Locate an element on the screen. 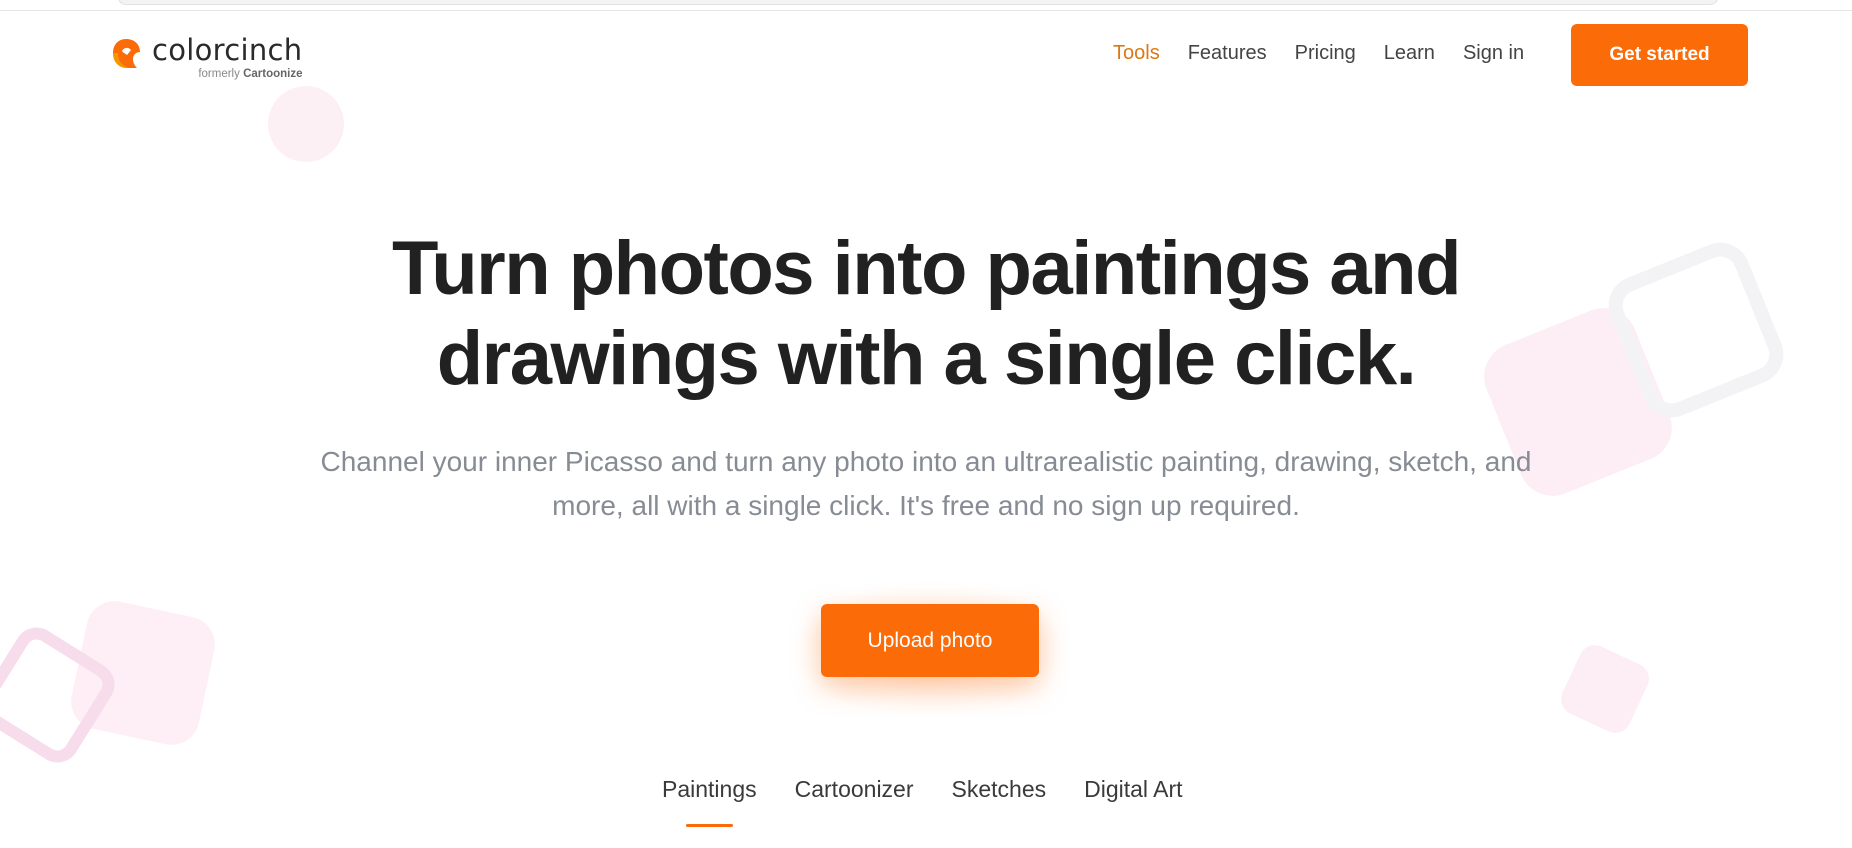 The width and height of the screenshot is (1852, 848). hero-title-line-1: Turn photos into paintings and is located at coordinates (926, 268).